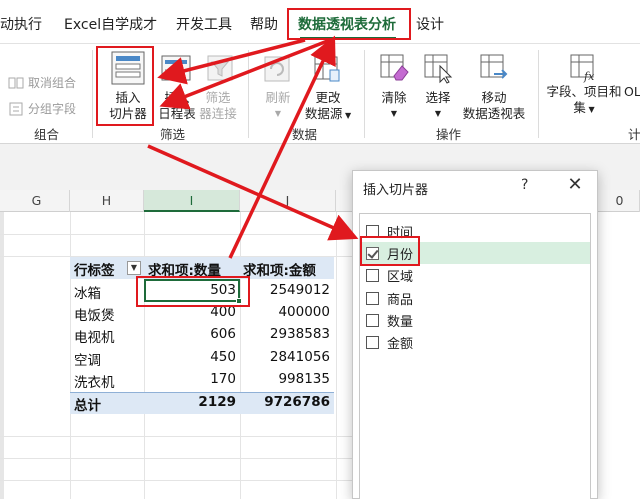 This screenshot has width=640, height=499. Describe the element at coordinates (524, 185) in the screenshot. I see `help-icon: ?` at that location.